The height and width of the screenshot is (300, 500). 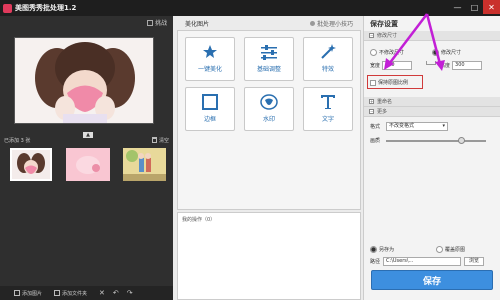 What do you see at coordinates (435, 52) in the screenshot?
I see `resize-radio` at bounding box center [435, 52].